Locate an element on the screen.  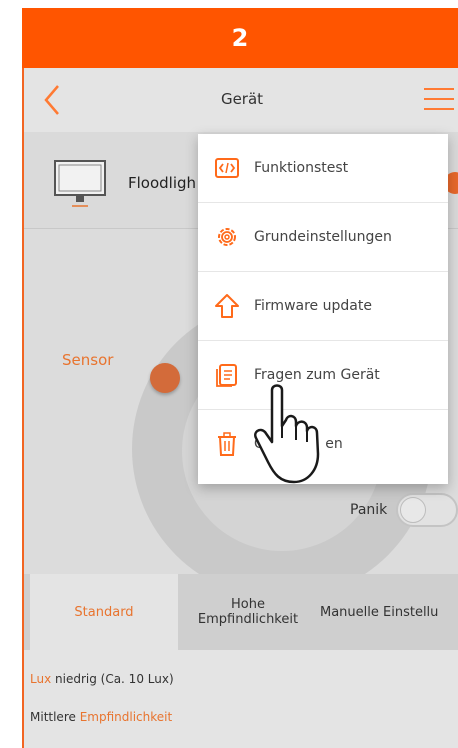
trash-icon is located at coordinates (227, 444).